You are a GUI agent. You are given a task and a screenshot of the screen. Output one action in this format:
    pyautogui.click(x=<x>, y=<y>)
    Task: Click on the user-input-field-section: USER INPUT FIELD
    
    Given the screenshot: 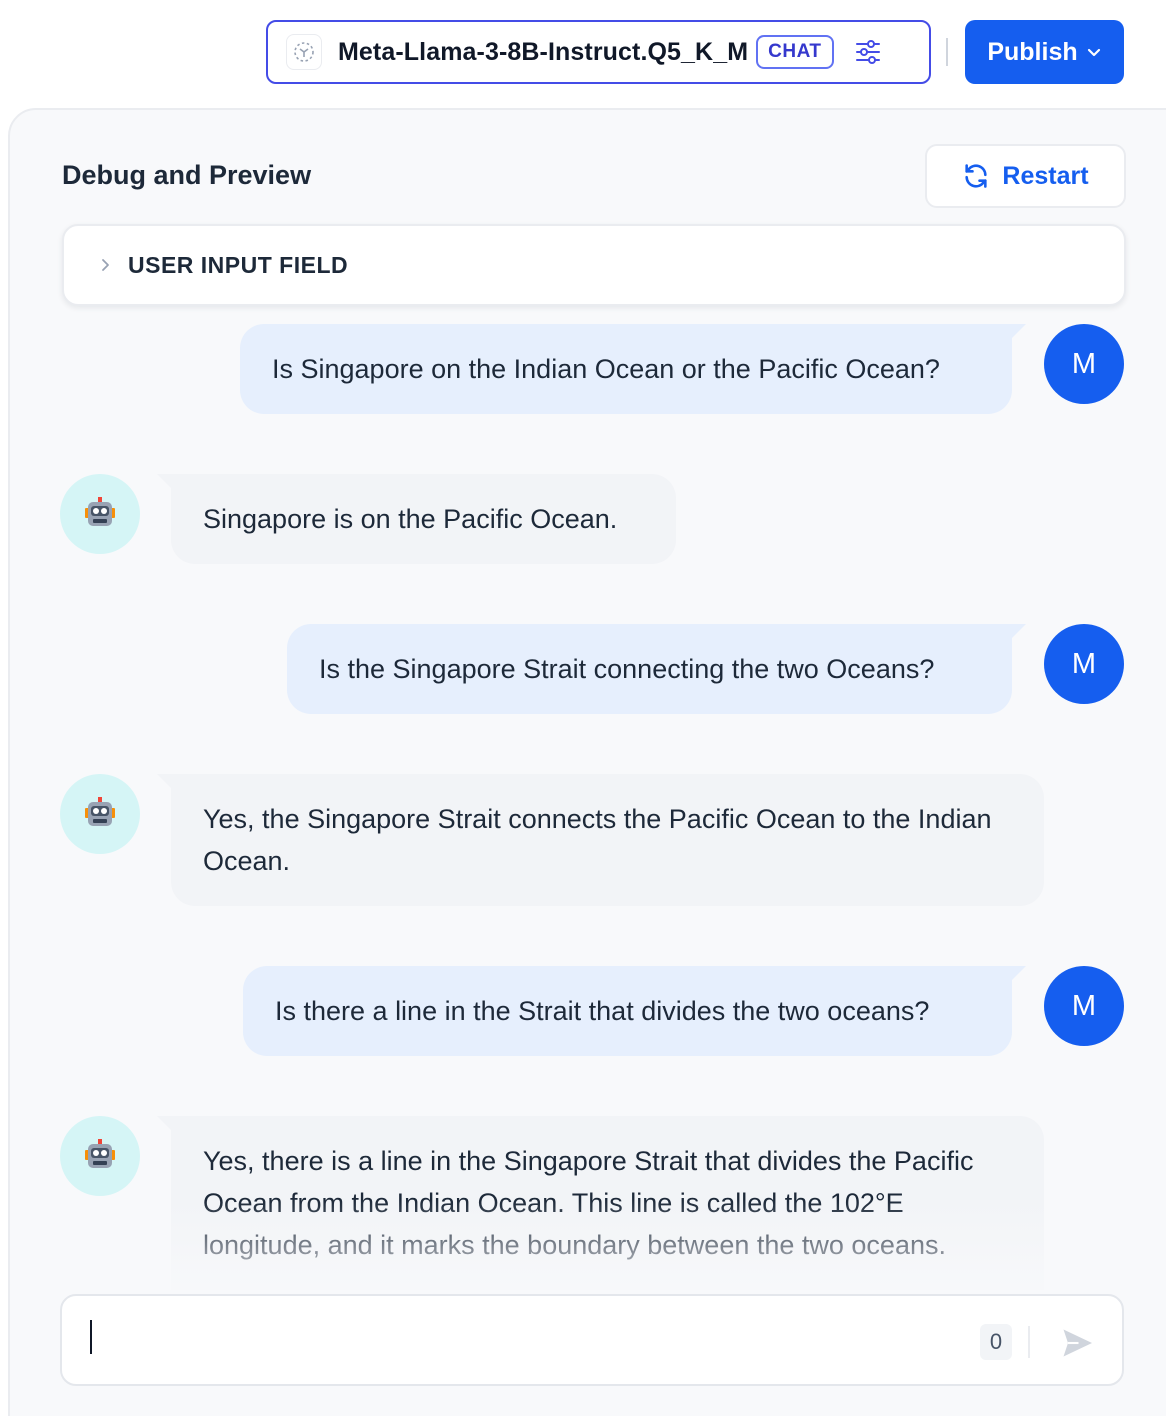 What is the action you would take?
    pyautogui.click(x=594, y=265)
    